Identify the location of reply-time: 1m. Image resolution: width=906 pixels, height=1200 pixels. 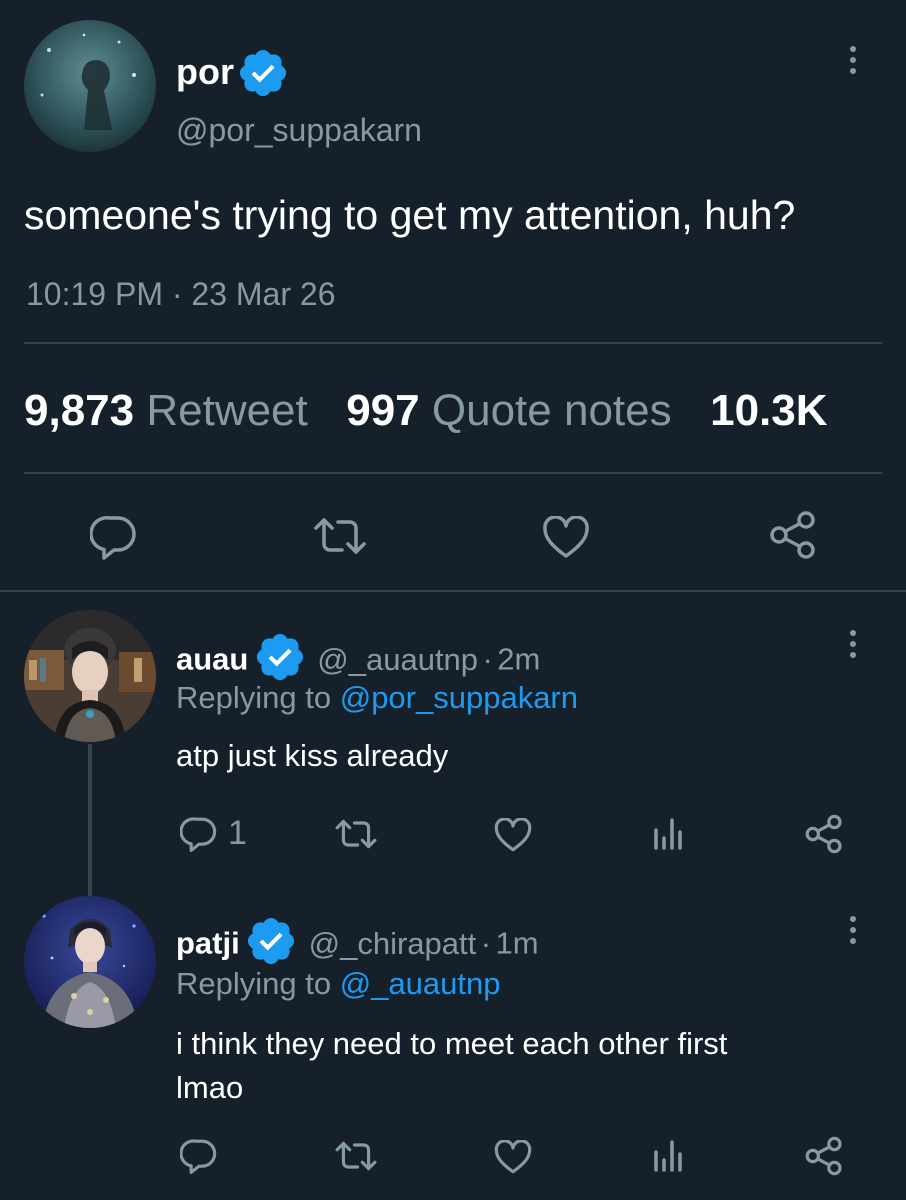
(516, 943).